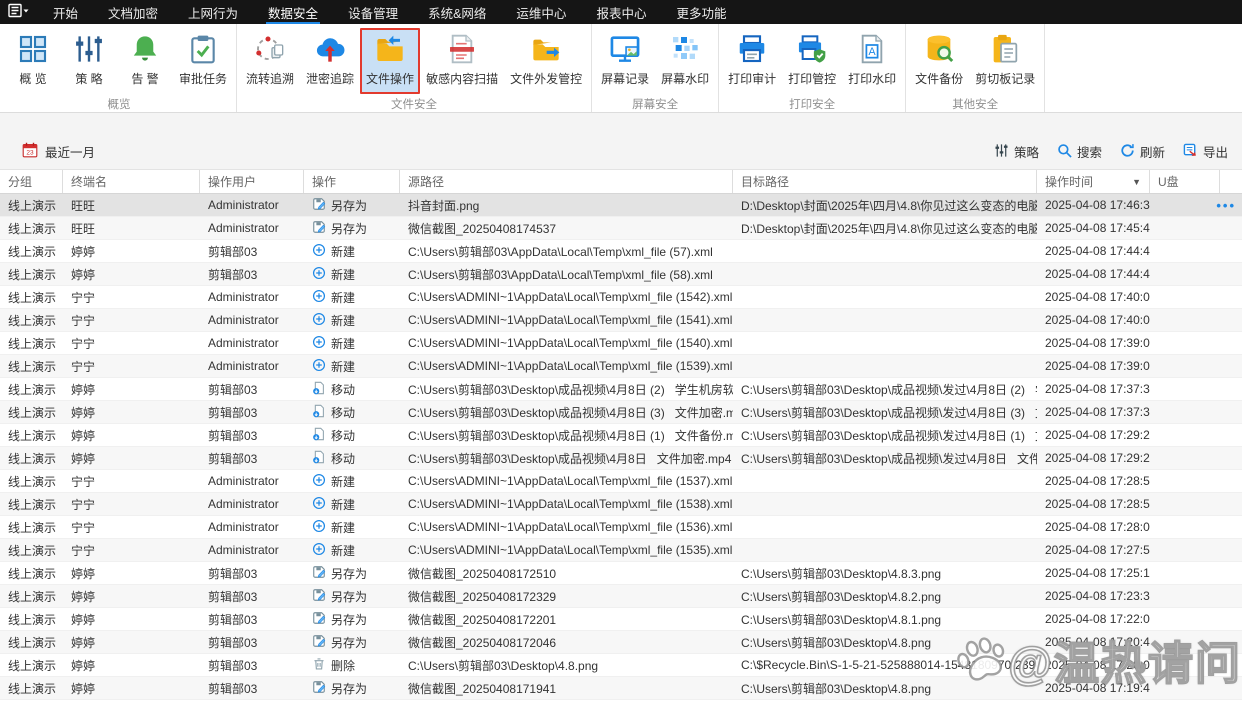 This screenshot has width=1242, height=704. I want to click on cell-dst: C:\Users\剪辑部03\Desktop\4.8.3.png, so click(841, 573).